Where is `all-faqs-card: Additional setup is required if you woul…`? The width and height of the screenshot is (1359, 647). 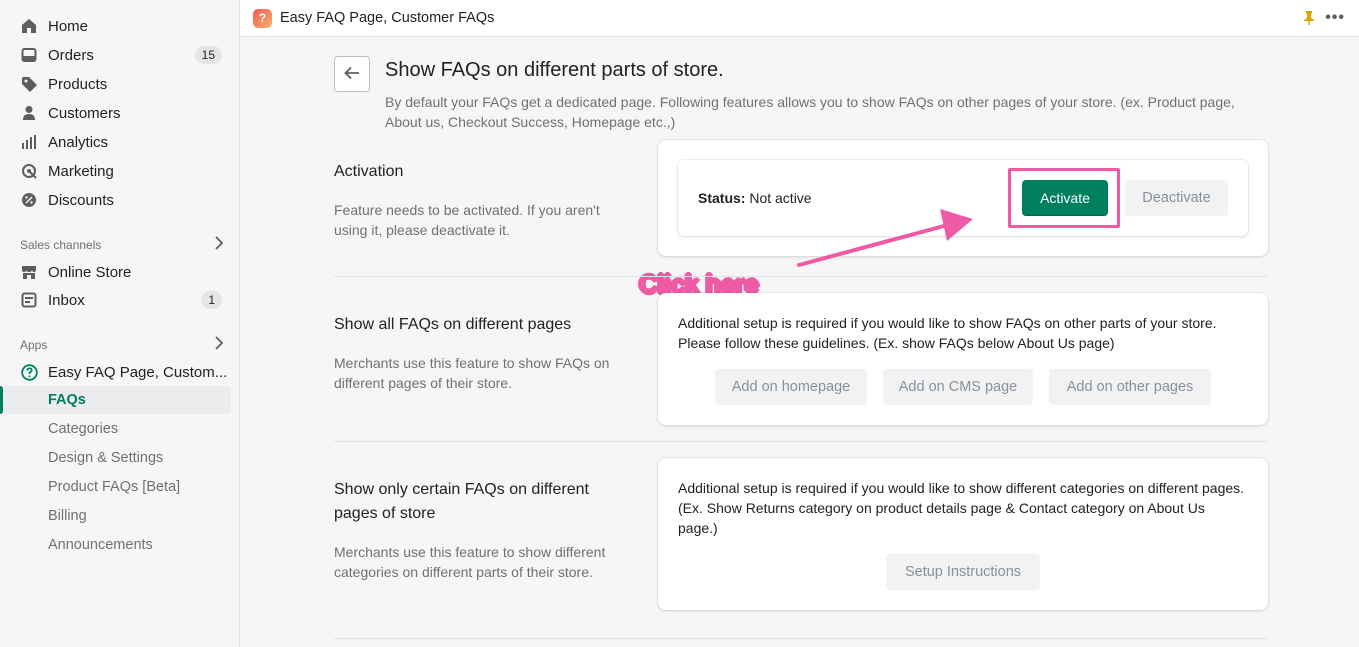 all-faqs-card: Additional setup is required if you woul… is located at coordinates (963, 359).